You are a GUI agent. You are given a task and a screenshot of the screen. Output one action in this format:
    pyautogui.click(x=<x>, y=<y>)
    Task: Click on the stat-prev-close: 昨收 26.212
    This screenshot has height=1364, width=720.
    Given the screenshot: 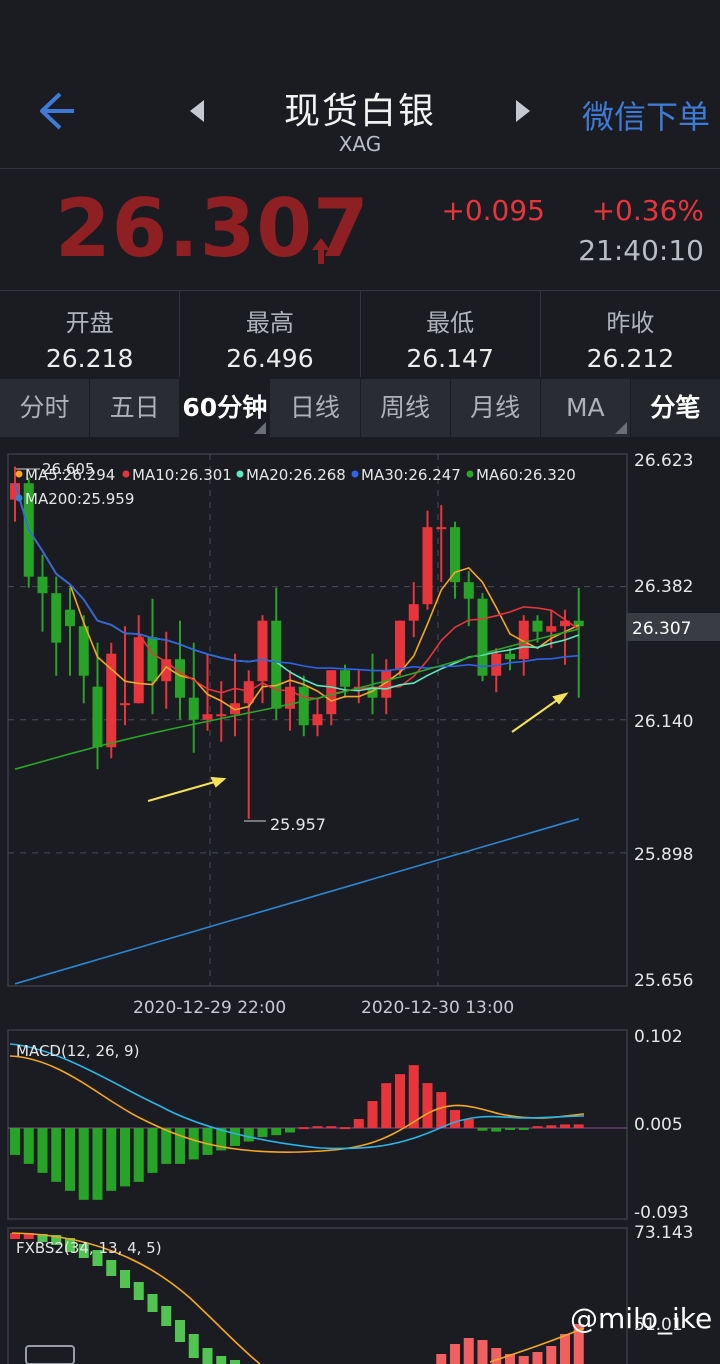 What is the action you would take?
    pyautogui.click(x=630, y=334)
    